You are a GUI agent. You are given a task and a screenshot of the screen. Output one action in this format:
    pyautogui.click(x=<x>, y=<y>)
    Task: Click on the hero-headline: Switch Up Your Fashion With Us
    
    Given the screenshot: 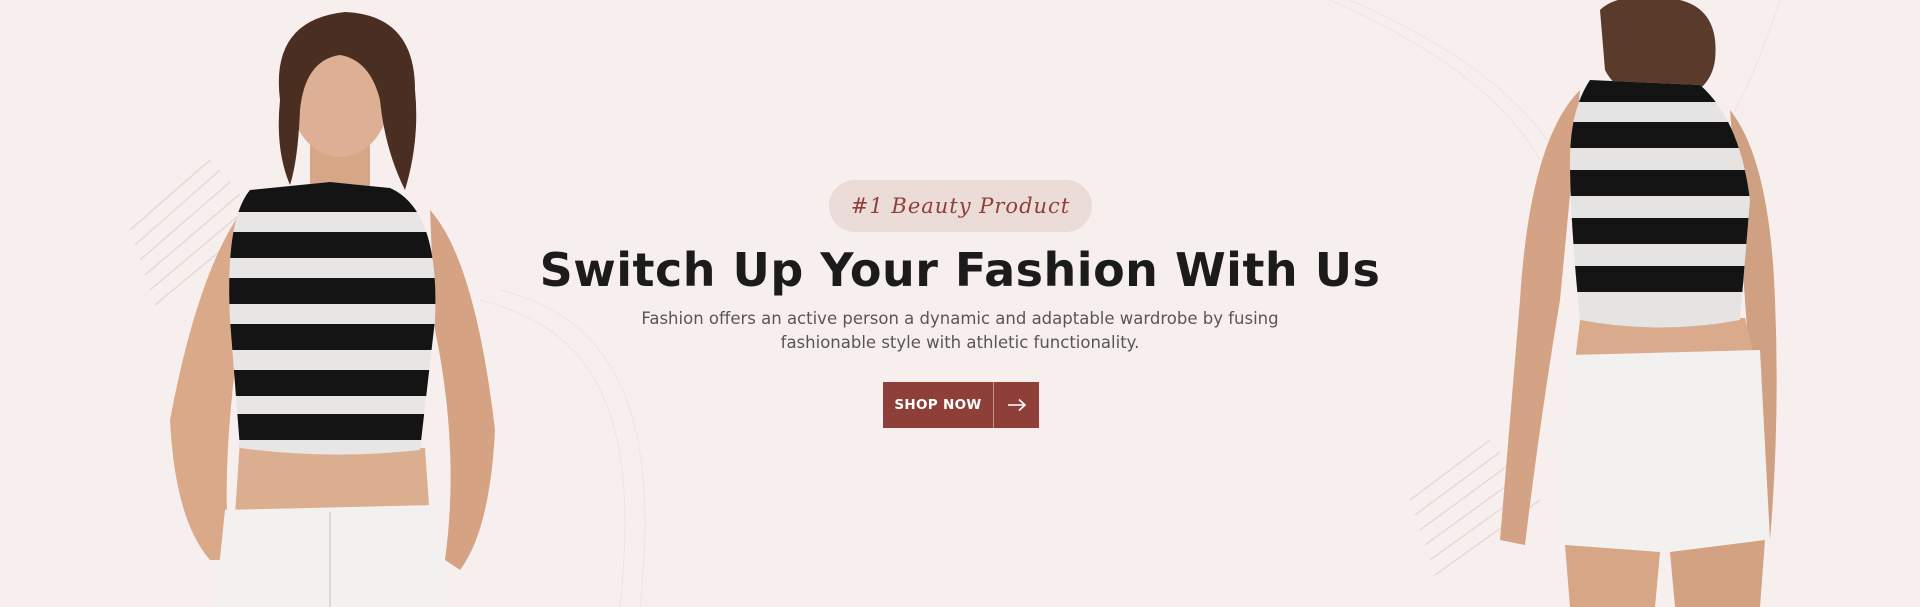 What is the action you would take?
    pyautogui.click(x=960, y=270)
    